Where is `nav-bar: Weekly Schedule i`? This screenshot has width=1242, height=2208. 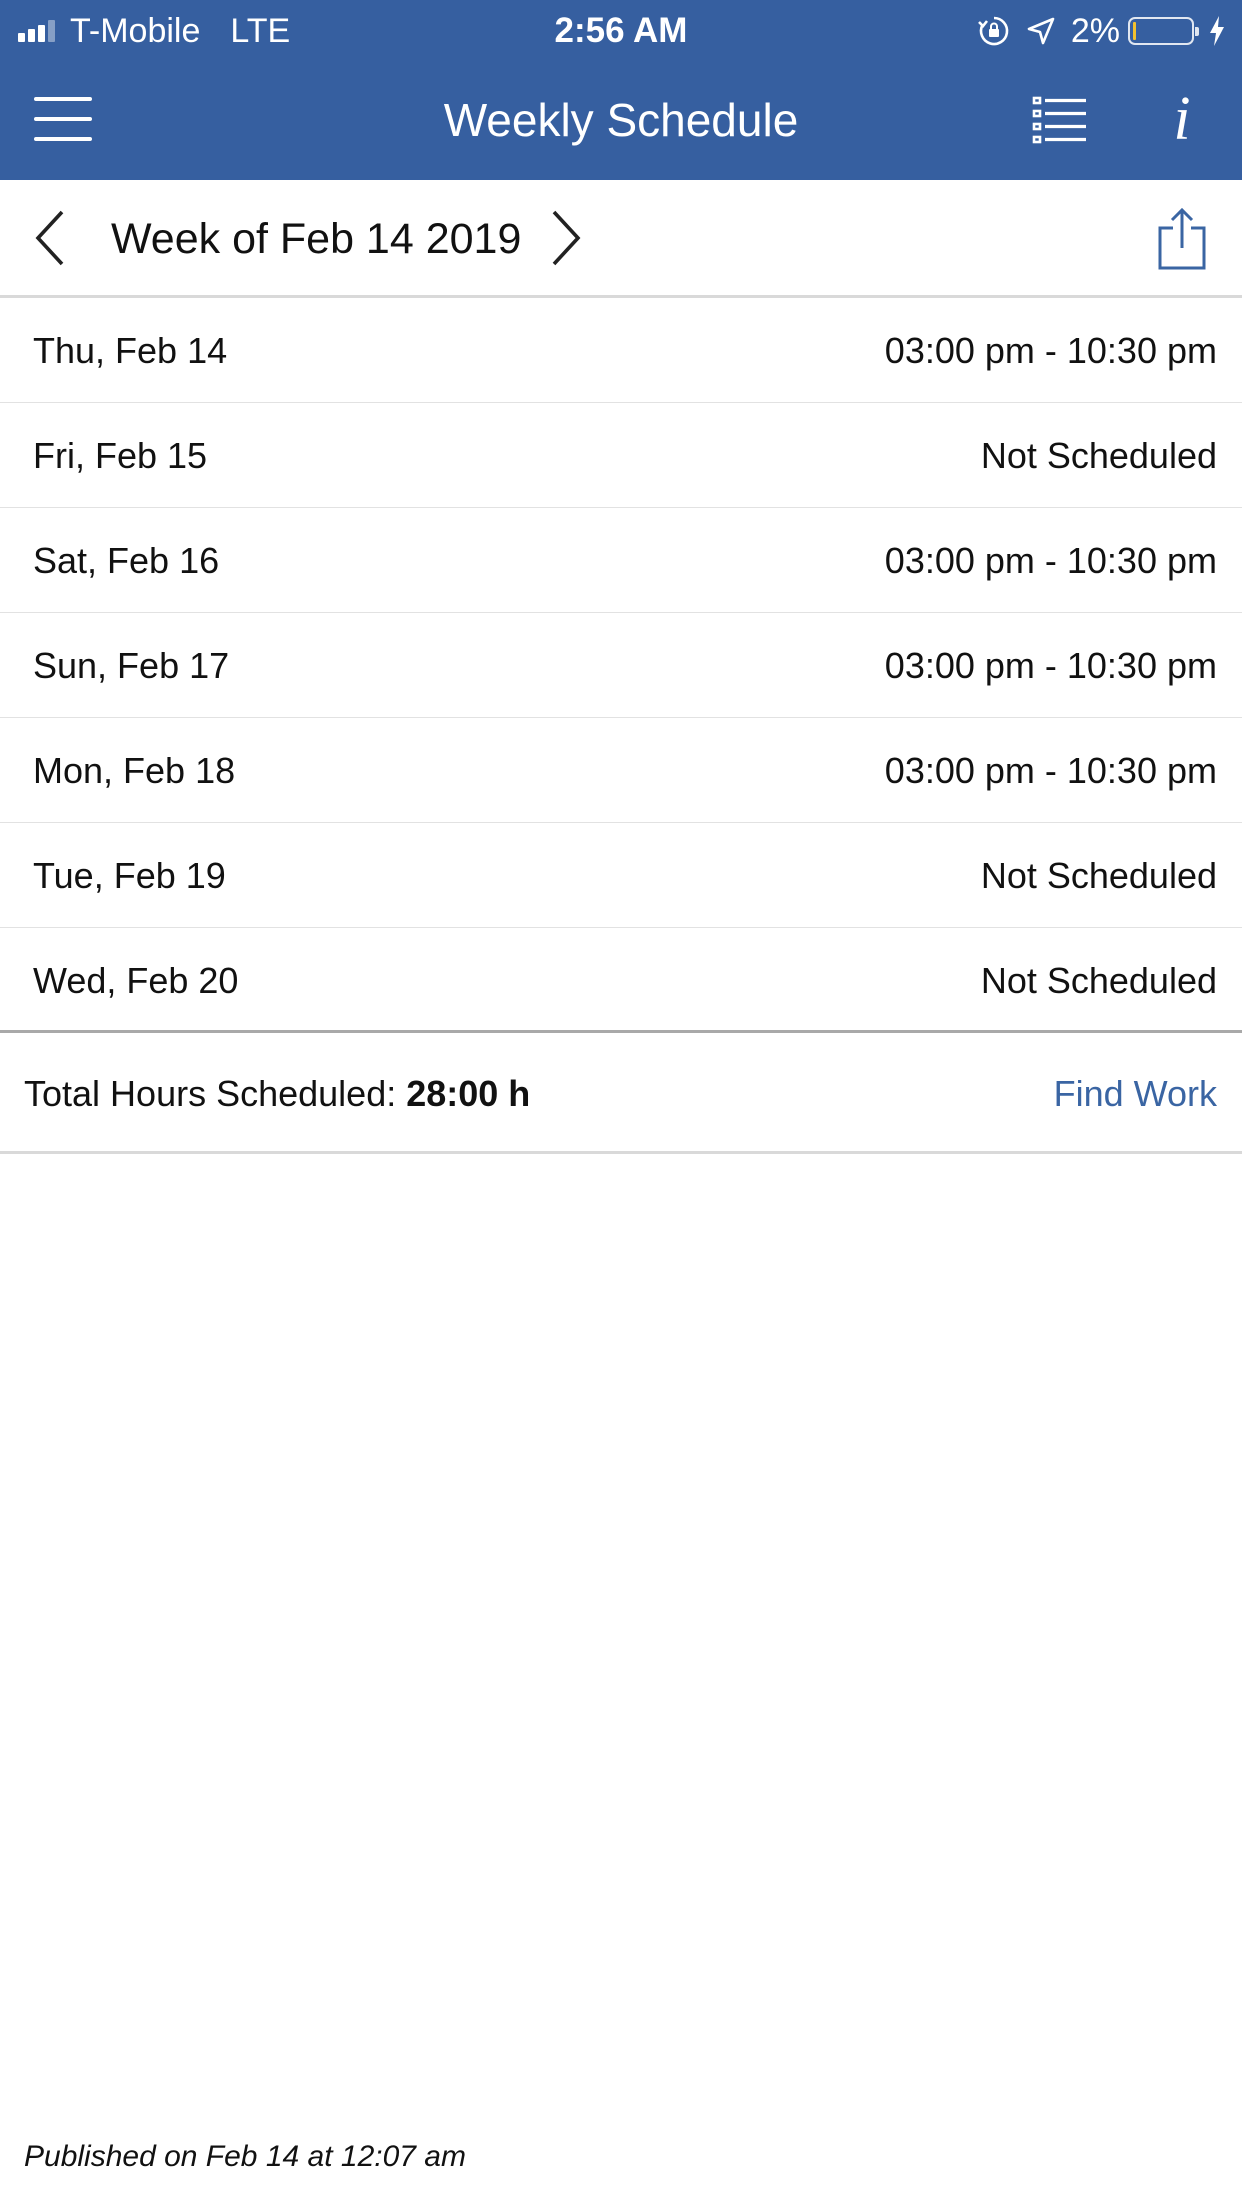
nav-bar: Weekly Schedule i is located at coordinates (621, 120).